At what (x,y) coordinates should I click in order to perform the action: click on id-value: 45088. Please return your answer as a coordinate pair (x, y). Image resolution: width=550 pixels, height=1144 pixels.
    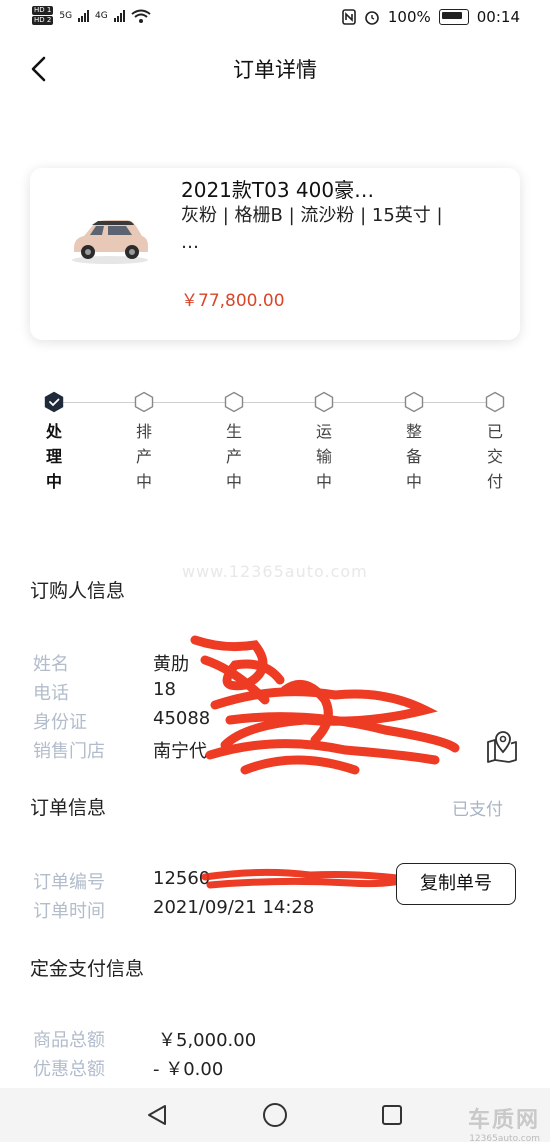
    Looking at the image, I should click on (182, 718).